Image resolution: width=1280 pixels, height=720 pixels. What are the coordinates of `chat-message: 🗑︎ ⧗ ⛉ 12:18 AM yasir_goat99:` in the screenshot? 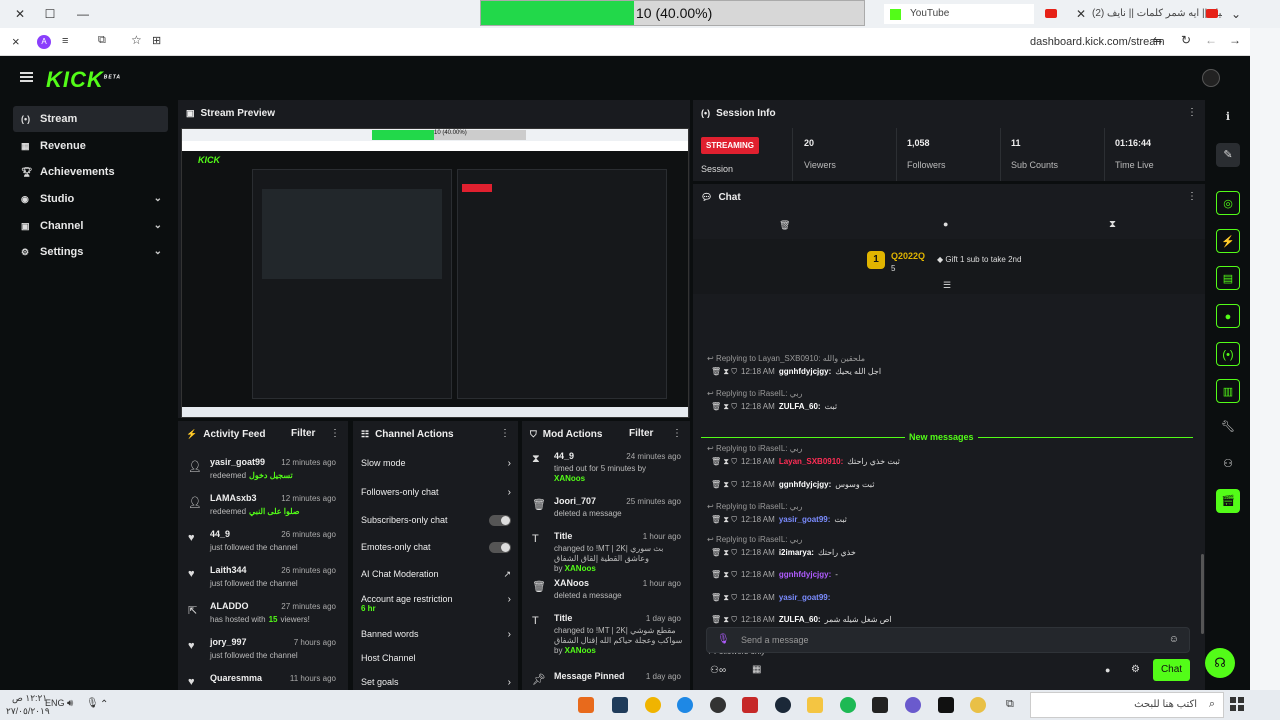 It's located at (956, 598).